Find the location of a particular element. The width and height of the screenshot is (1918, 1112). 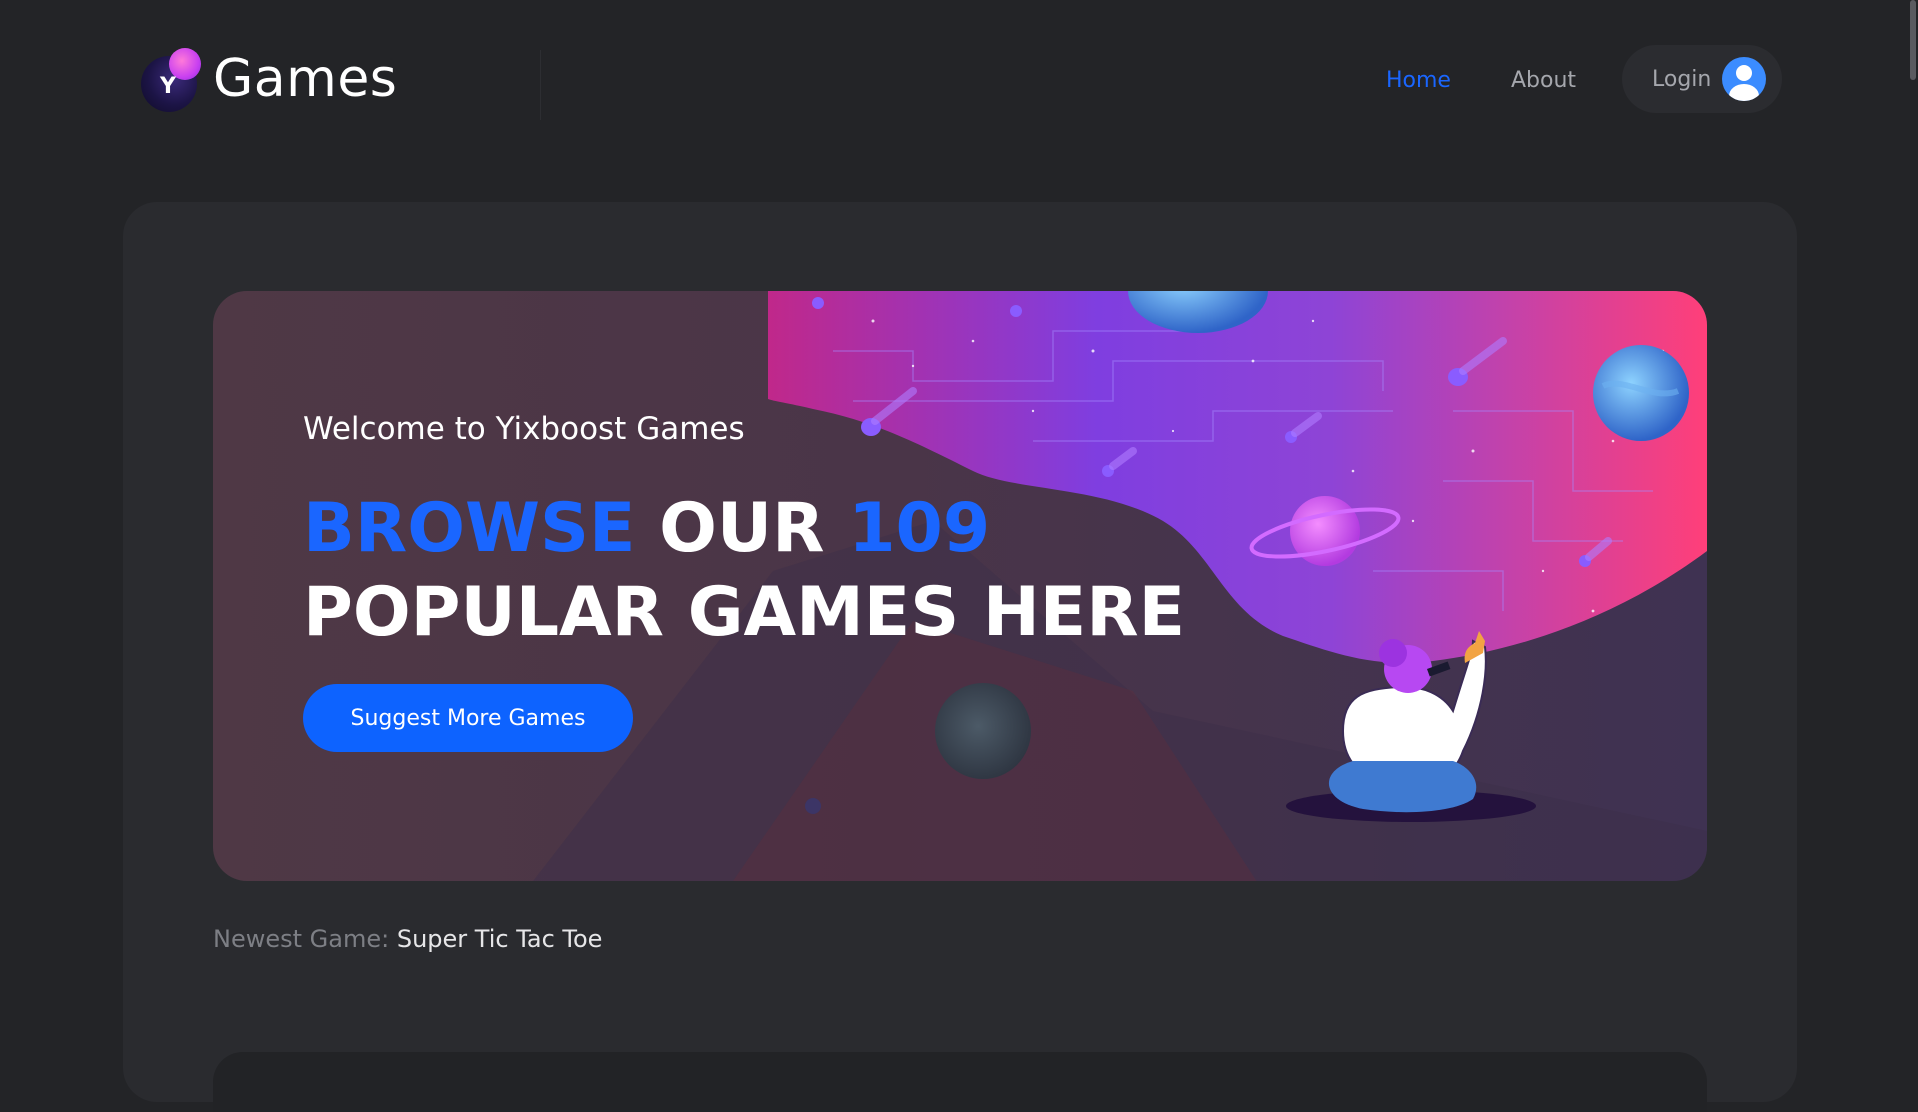

newest-game-label: Newest Game: is located at coordinates (301, 939).